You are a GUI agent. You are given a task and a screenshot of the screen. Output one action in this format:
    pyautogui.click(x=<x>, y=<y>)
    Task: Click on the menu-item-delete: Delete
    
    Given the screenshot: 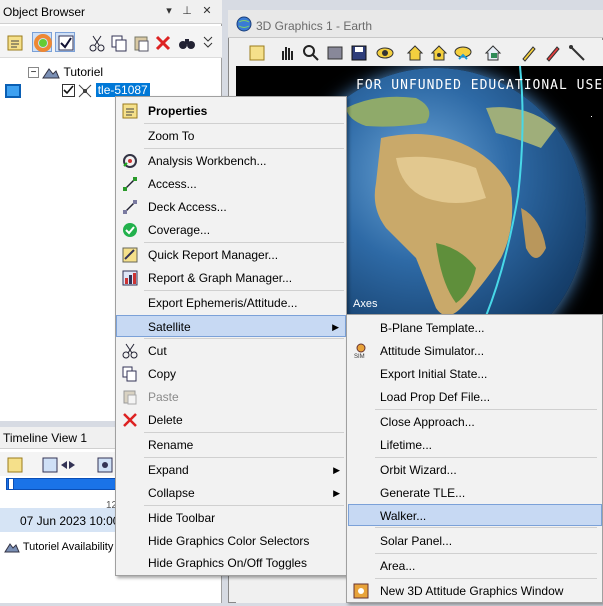 What is the action you would take?
    pyautogui.click(x=231, y=420)
    